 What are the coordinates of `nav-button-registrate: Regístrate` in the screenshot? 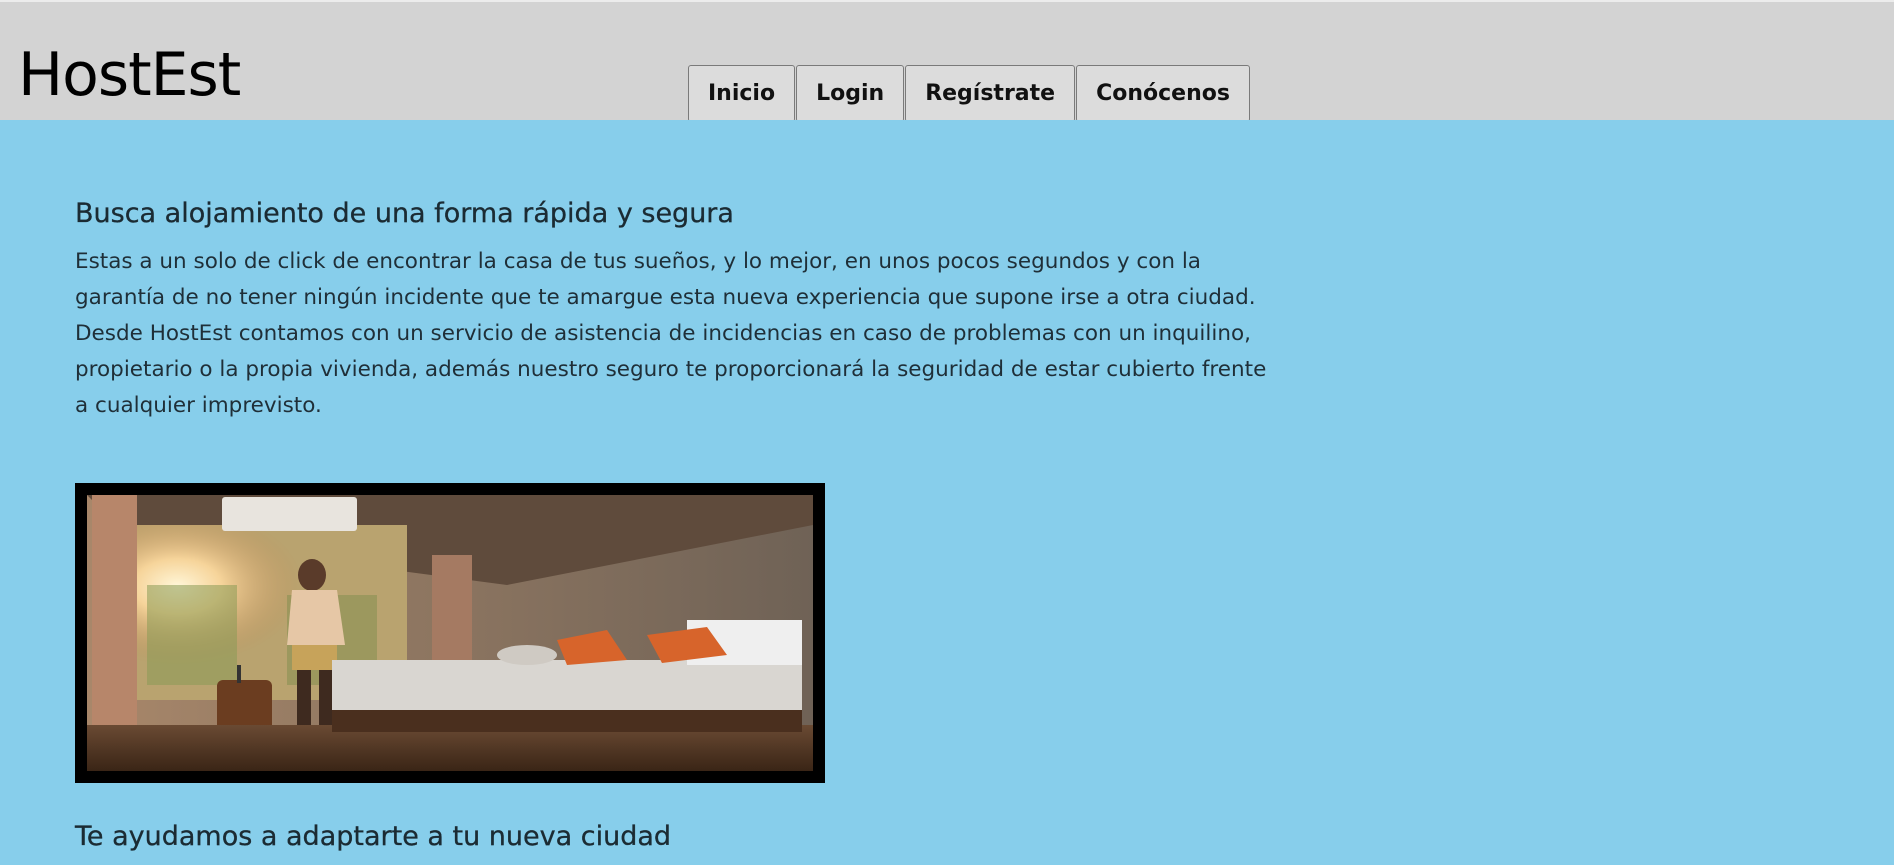 It's located at (990, 93).